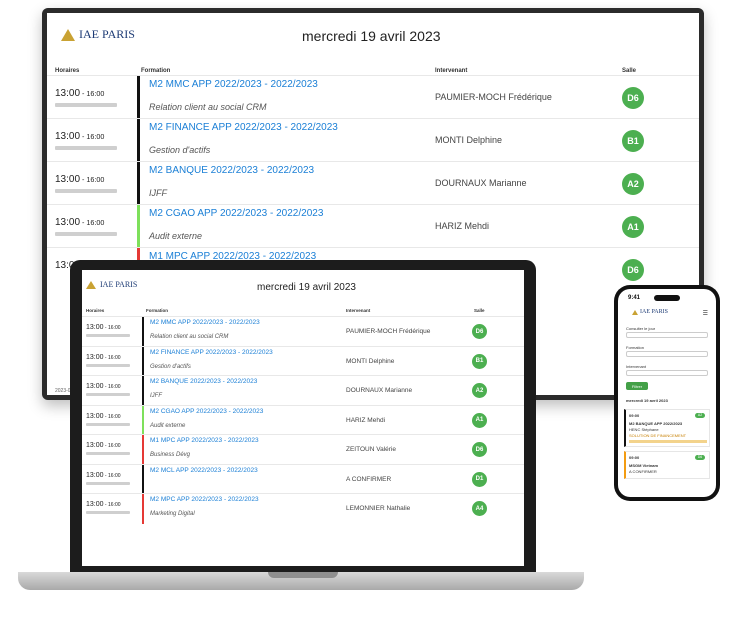  What do you see at coordinates (641, 328) in the screenshot?
I see `date-label: Consulter le jour` at bounding box center [641, 328].